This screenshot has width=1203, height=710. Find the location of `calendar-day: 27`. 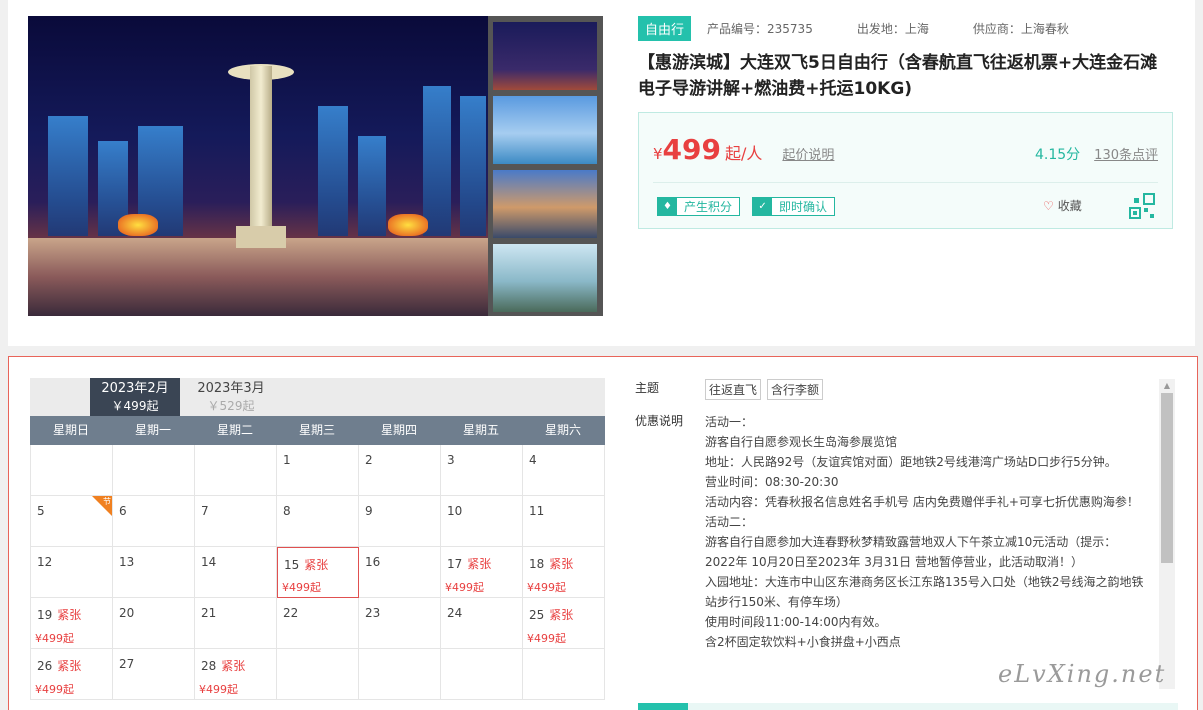

calendar-day: 27 is located at coordinates (154, 674).